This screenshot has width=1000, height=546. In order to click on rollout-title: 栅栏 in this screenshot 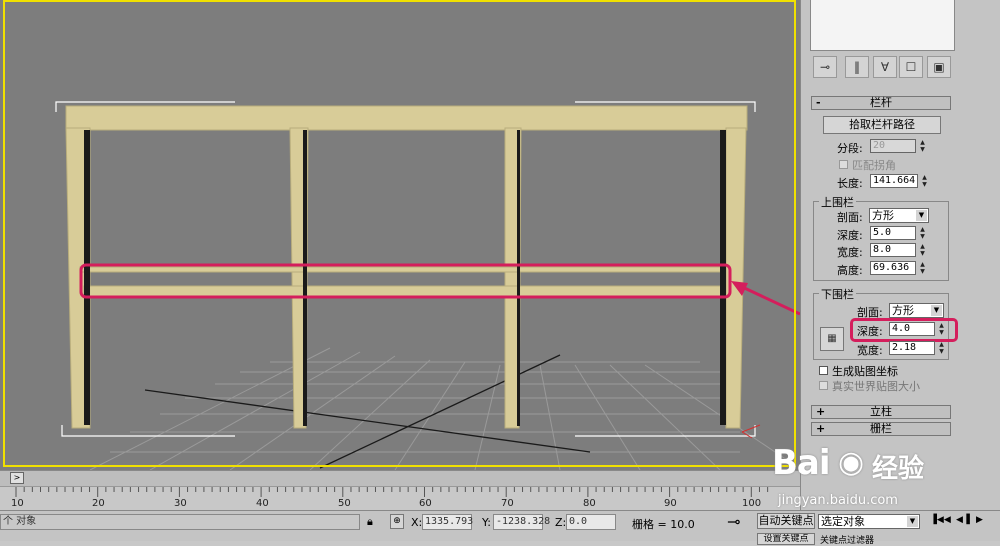, I will do `click(881, 428)`.